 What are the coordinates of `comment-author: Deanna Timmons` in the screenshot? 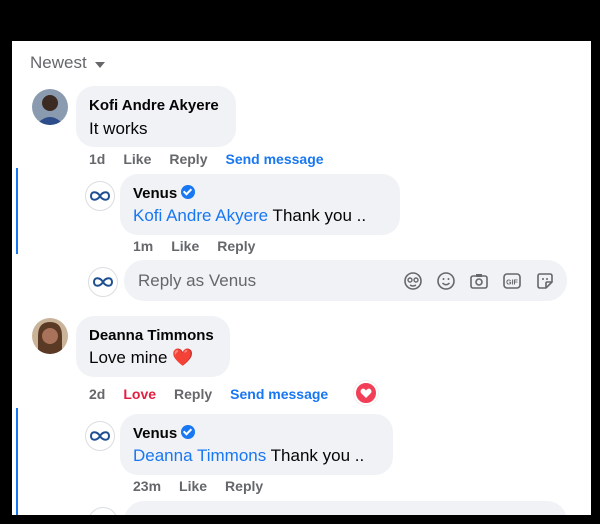 It's located at (151, 335).